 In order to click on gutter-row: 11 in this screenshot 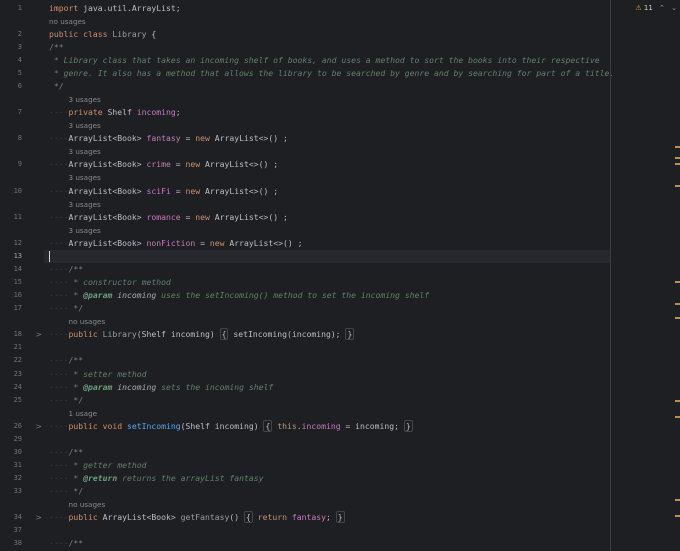, I will do `click(22, 217)`.